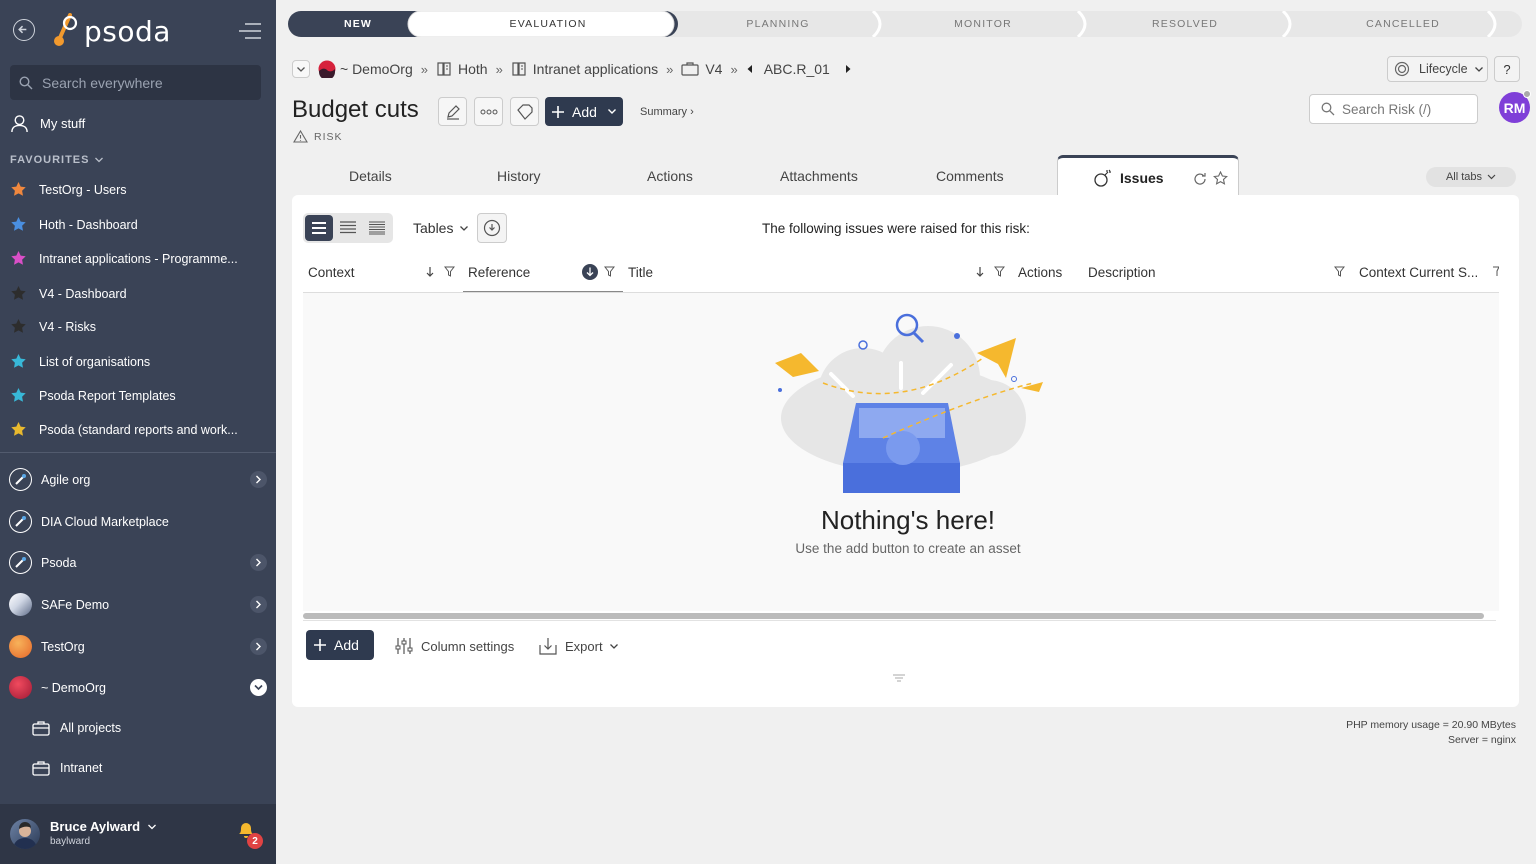 The width and height of the screenshot is (1536, 864). I want to click on tab-history: History, so click(519, 176).